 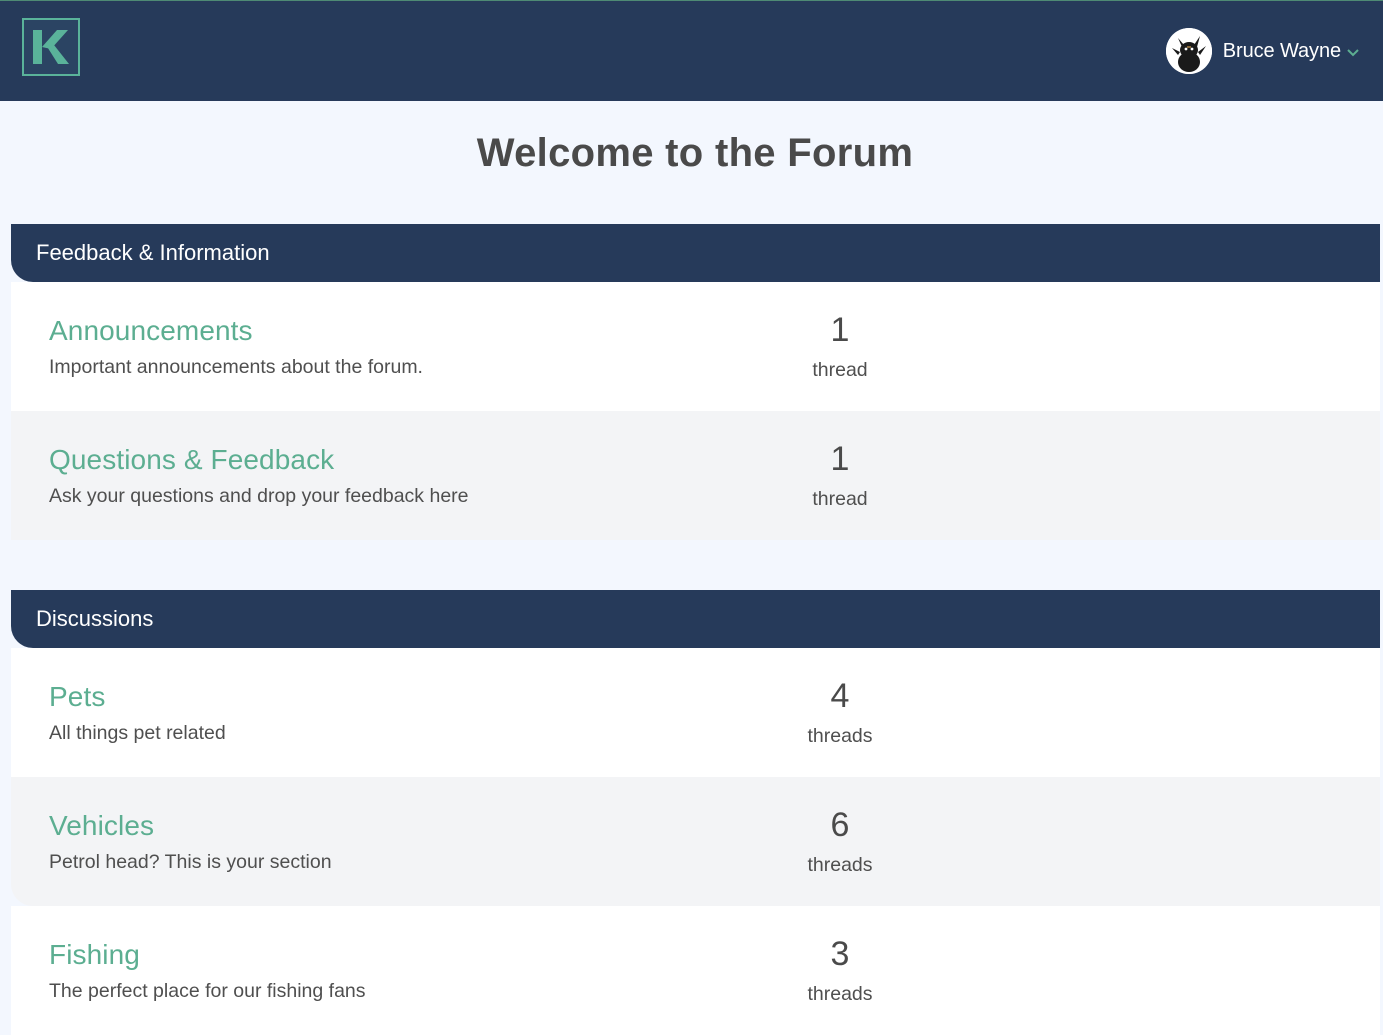 I want to click on forum-description: Petrol head? This is your section, so click(x=190, y=862).